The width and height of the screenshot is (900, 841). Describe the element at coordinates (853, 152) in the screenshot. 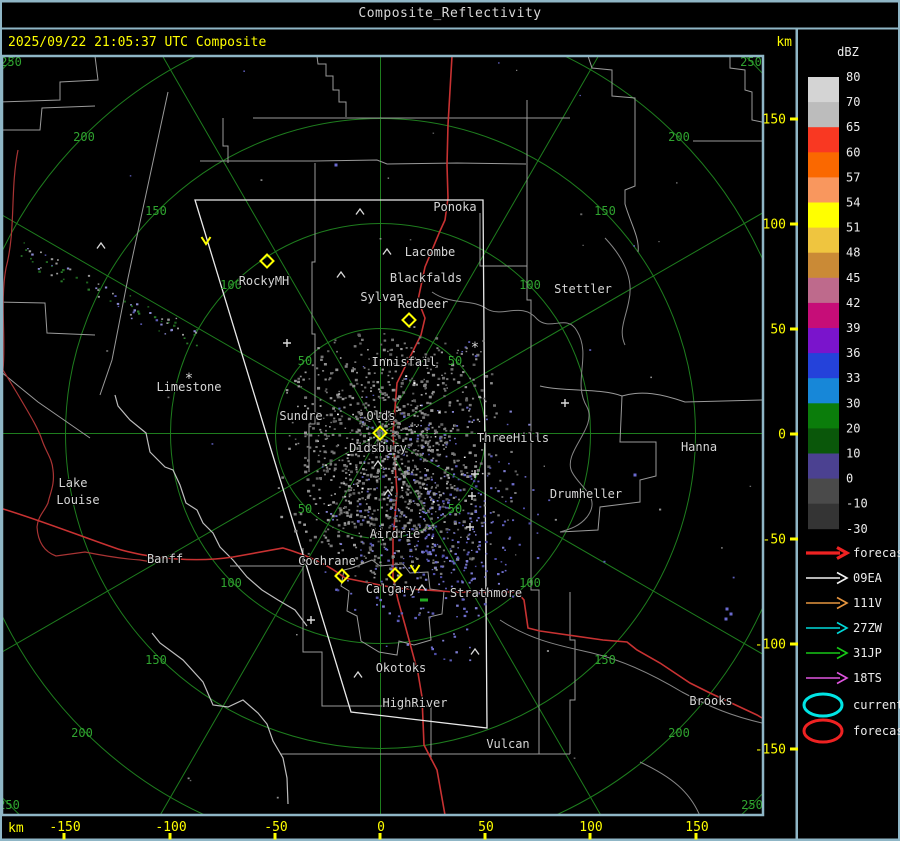

I see `colorbar-label: 60` at that location.